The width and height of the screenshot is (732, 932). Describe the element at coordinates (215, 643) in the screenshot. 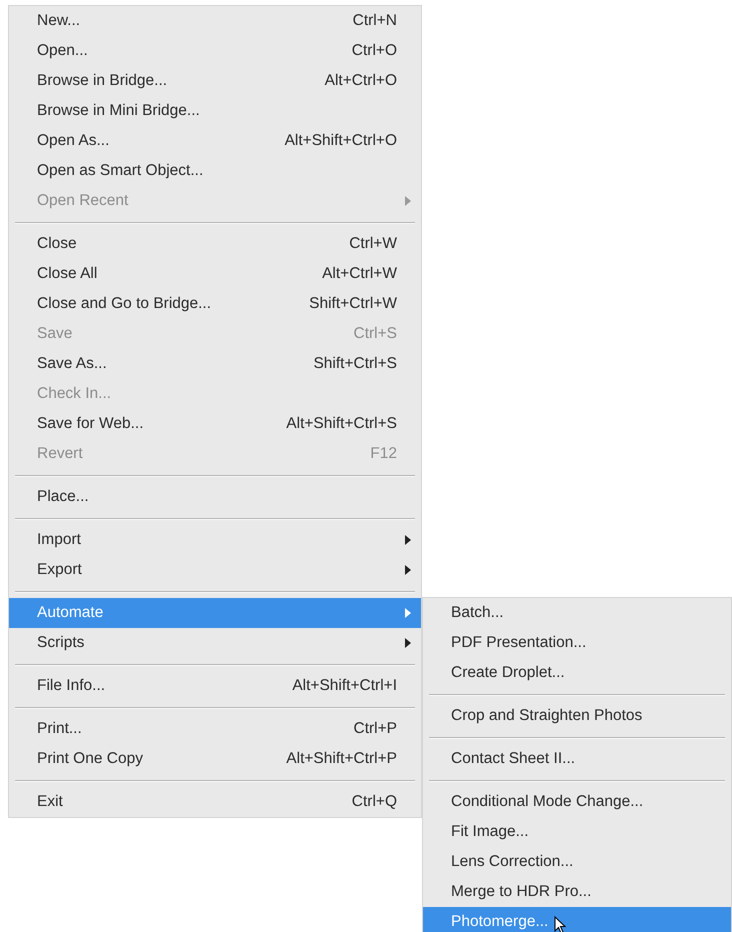

I see `menu-item: Scripts` at that location.